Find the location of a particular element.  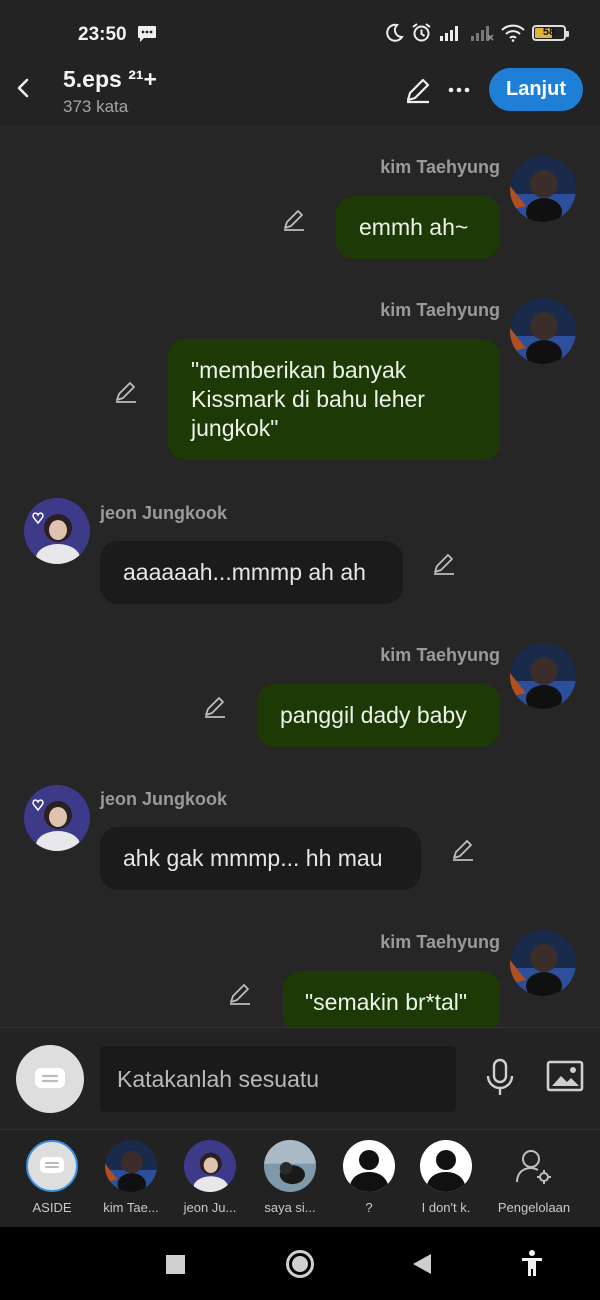

character-management-button: Pengelolaan is located at coordinates (534, 1177).